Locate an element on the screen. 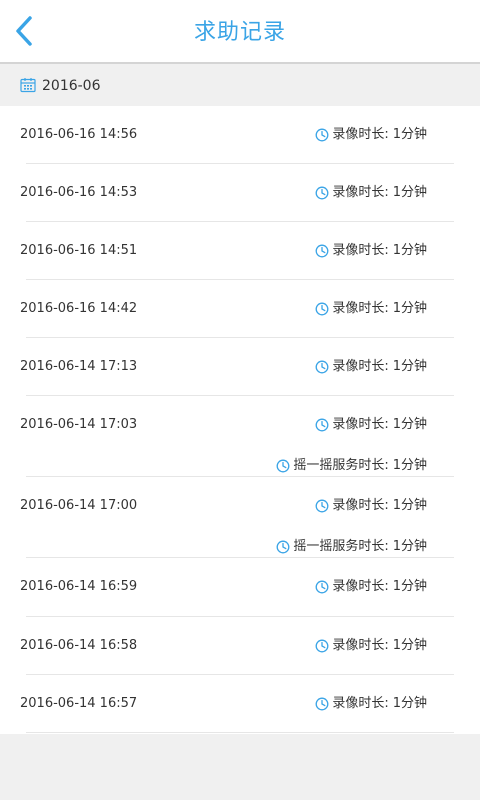  record-row: 2016-06-14 17:00 录像时长: 1分钟 摇一摇服务时长: 1分钟 is located at coordinates (240, 517).